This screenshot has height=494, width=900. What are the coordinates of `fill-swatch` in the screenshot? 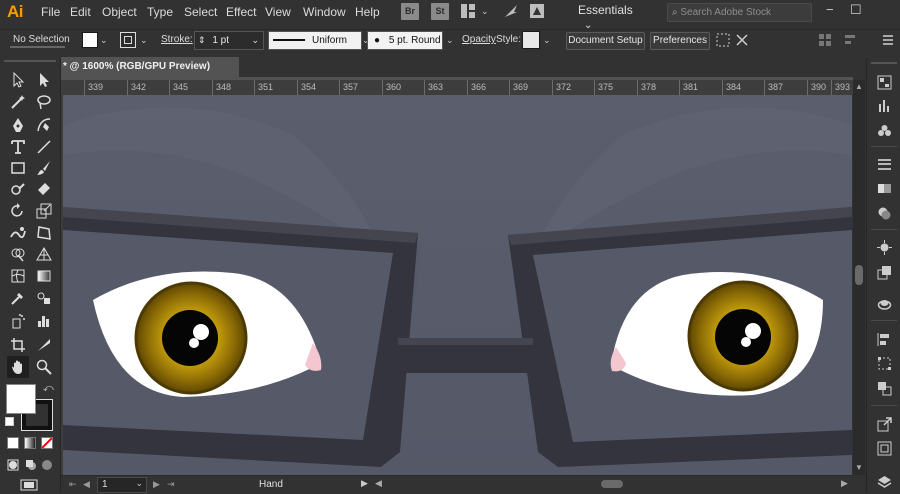 It's located at (90, 40).